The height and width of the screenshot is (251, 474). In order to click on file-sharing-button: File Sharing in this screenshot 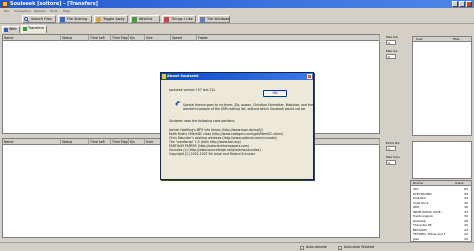, I will do `click(75, 19)`.